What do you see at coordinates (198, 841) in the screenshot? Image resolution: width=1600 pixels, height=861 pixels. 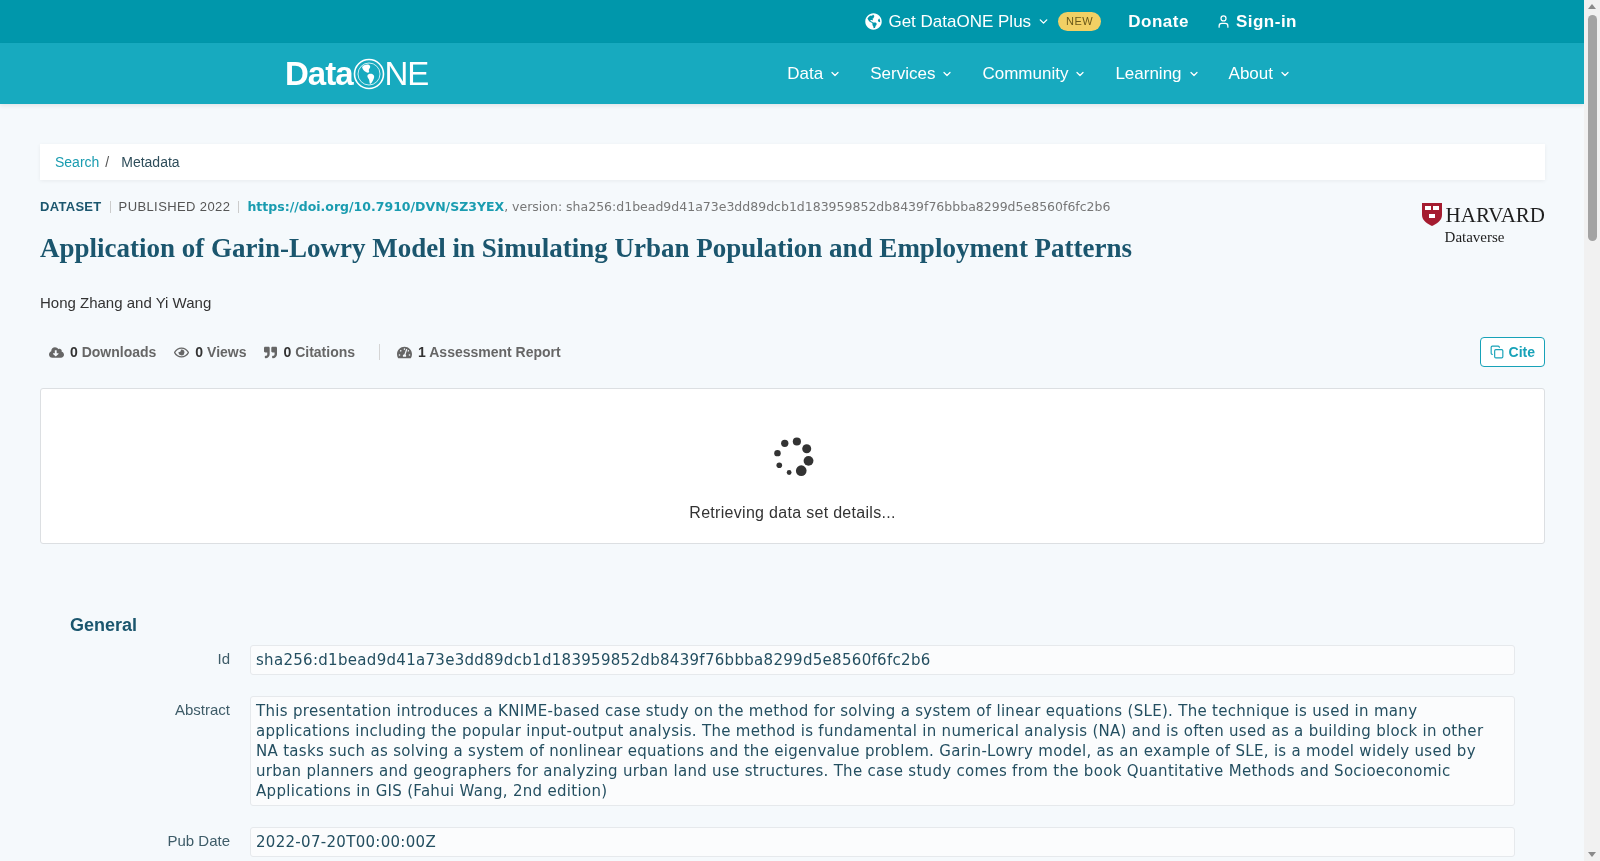 I see `field-label: Pub Date` at bounding box center [198, 841].